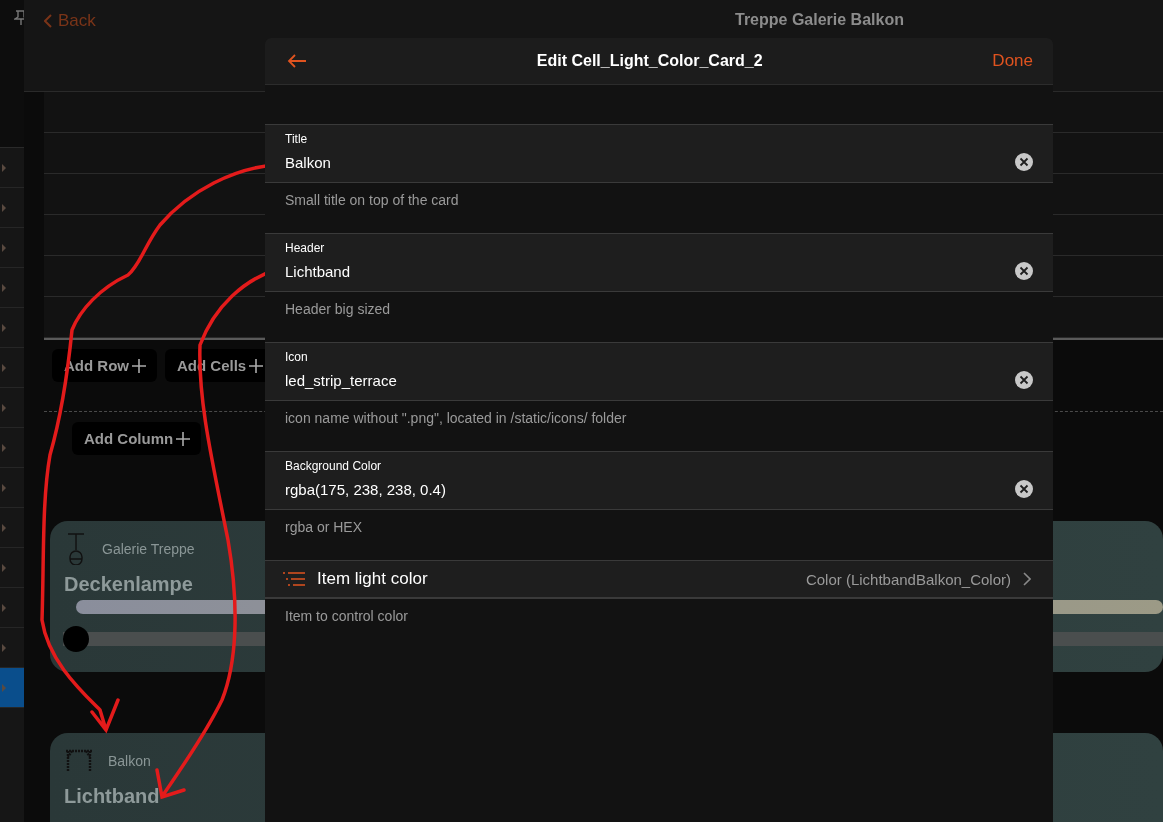  I want to click on text-field: Icon led_strip_terrace, so click(659, 371).